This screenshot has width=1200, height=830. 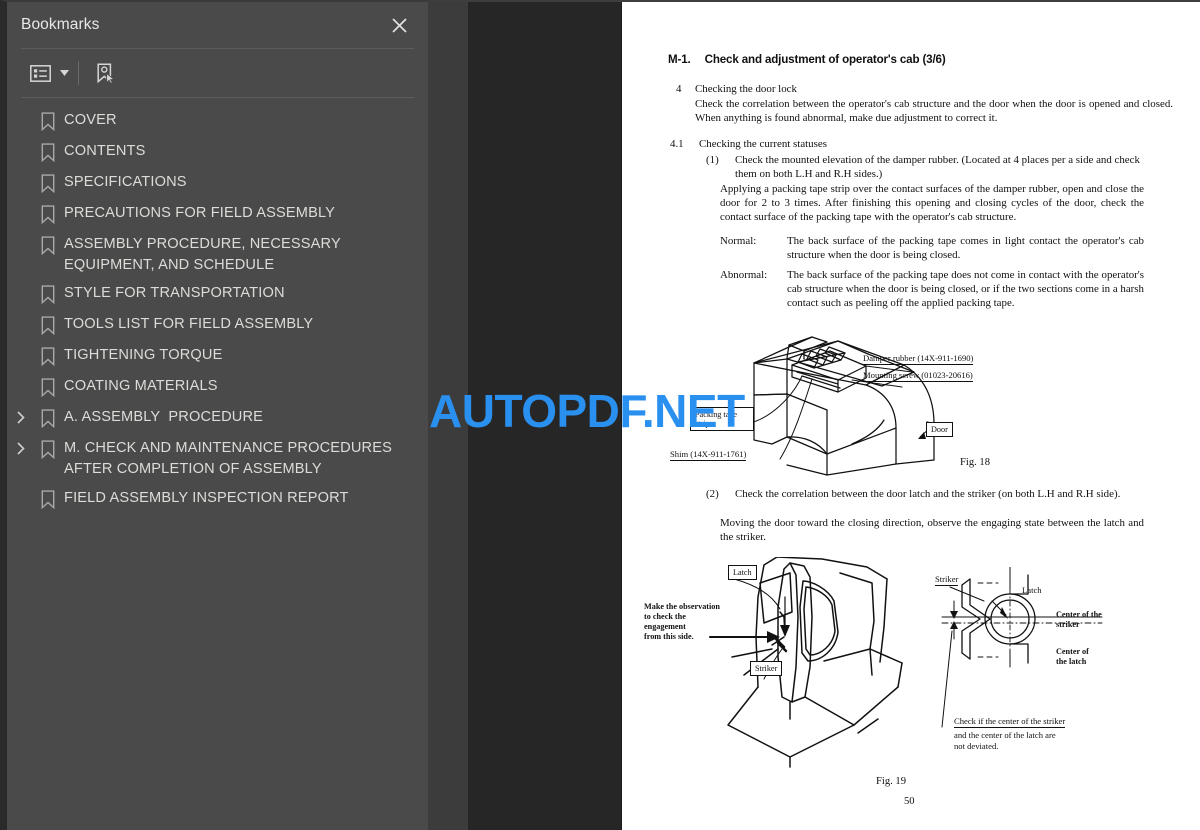 I want to click on bookmark-item-field-assembly-inspection-report: FIELD ASSEMBLY INSPECTION REPORT, so click(x=217, y=499).